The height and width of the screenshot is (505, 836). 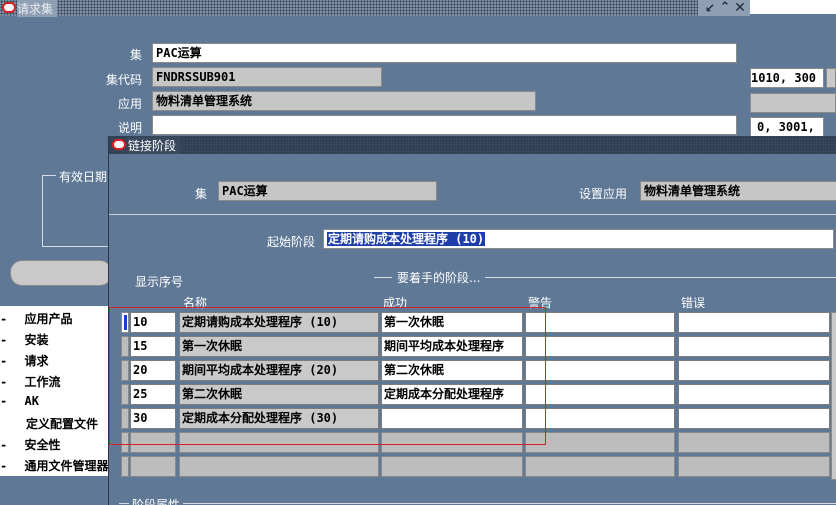 What do you see at coordinates (153, 466) in the screenshot?
I see `cell-seq` at bounding box center [153, 466].